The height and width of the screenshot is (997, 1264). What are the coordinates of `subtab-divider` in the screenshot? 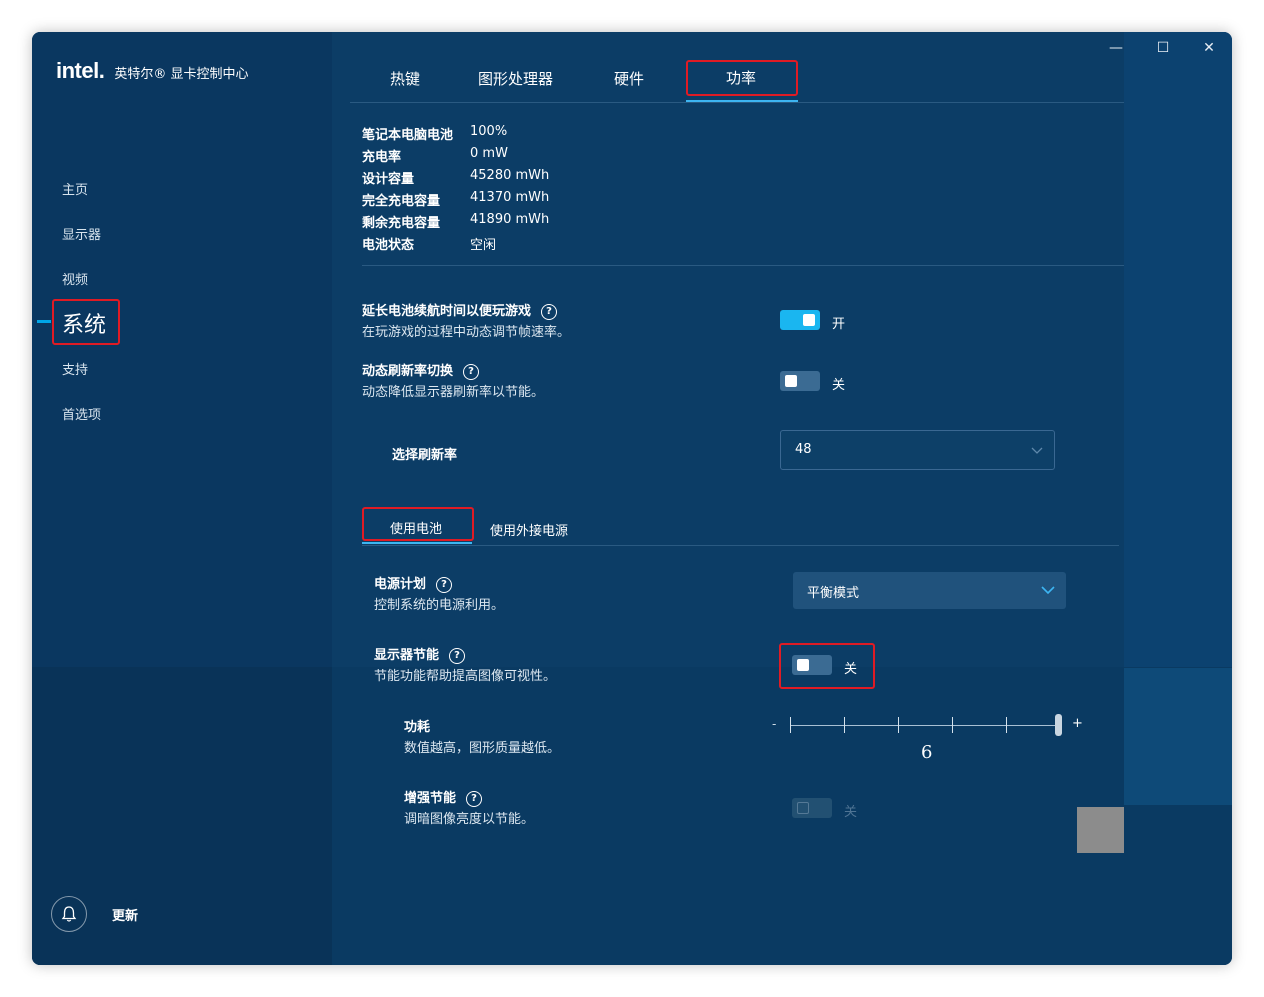 It's located at (740, 545).